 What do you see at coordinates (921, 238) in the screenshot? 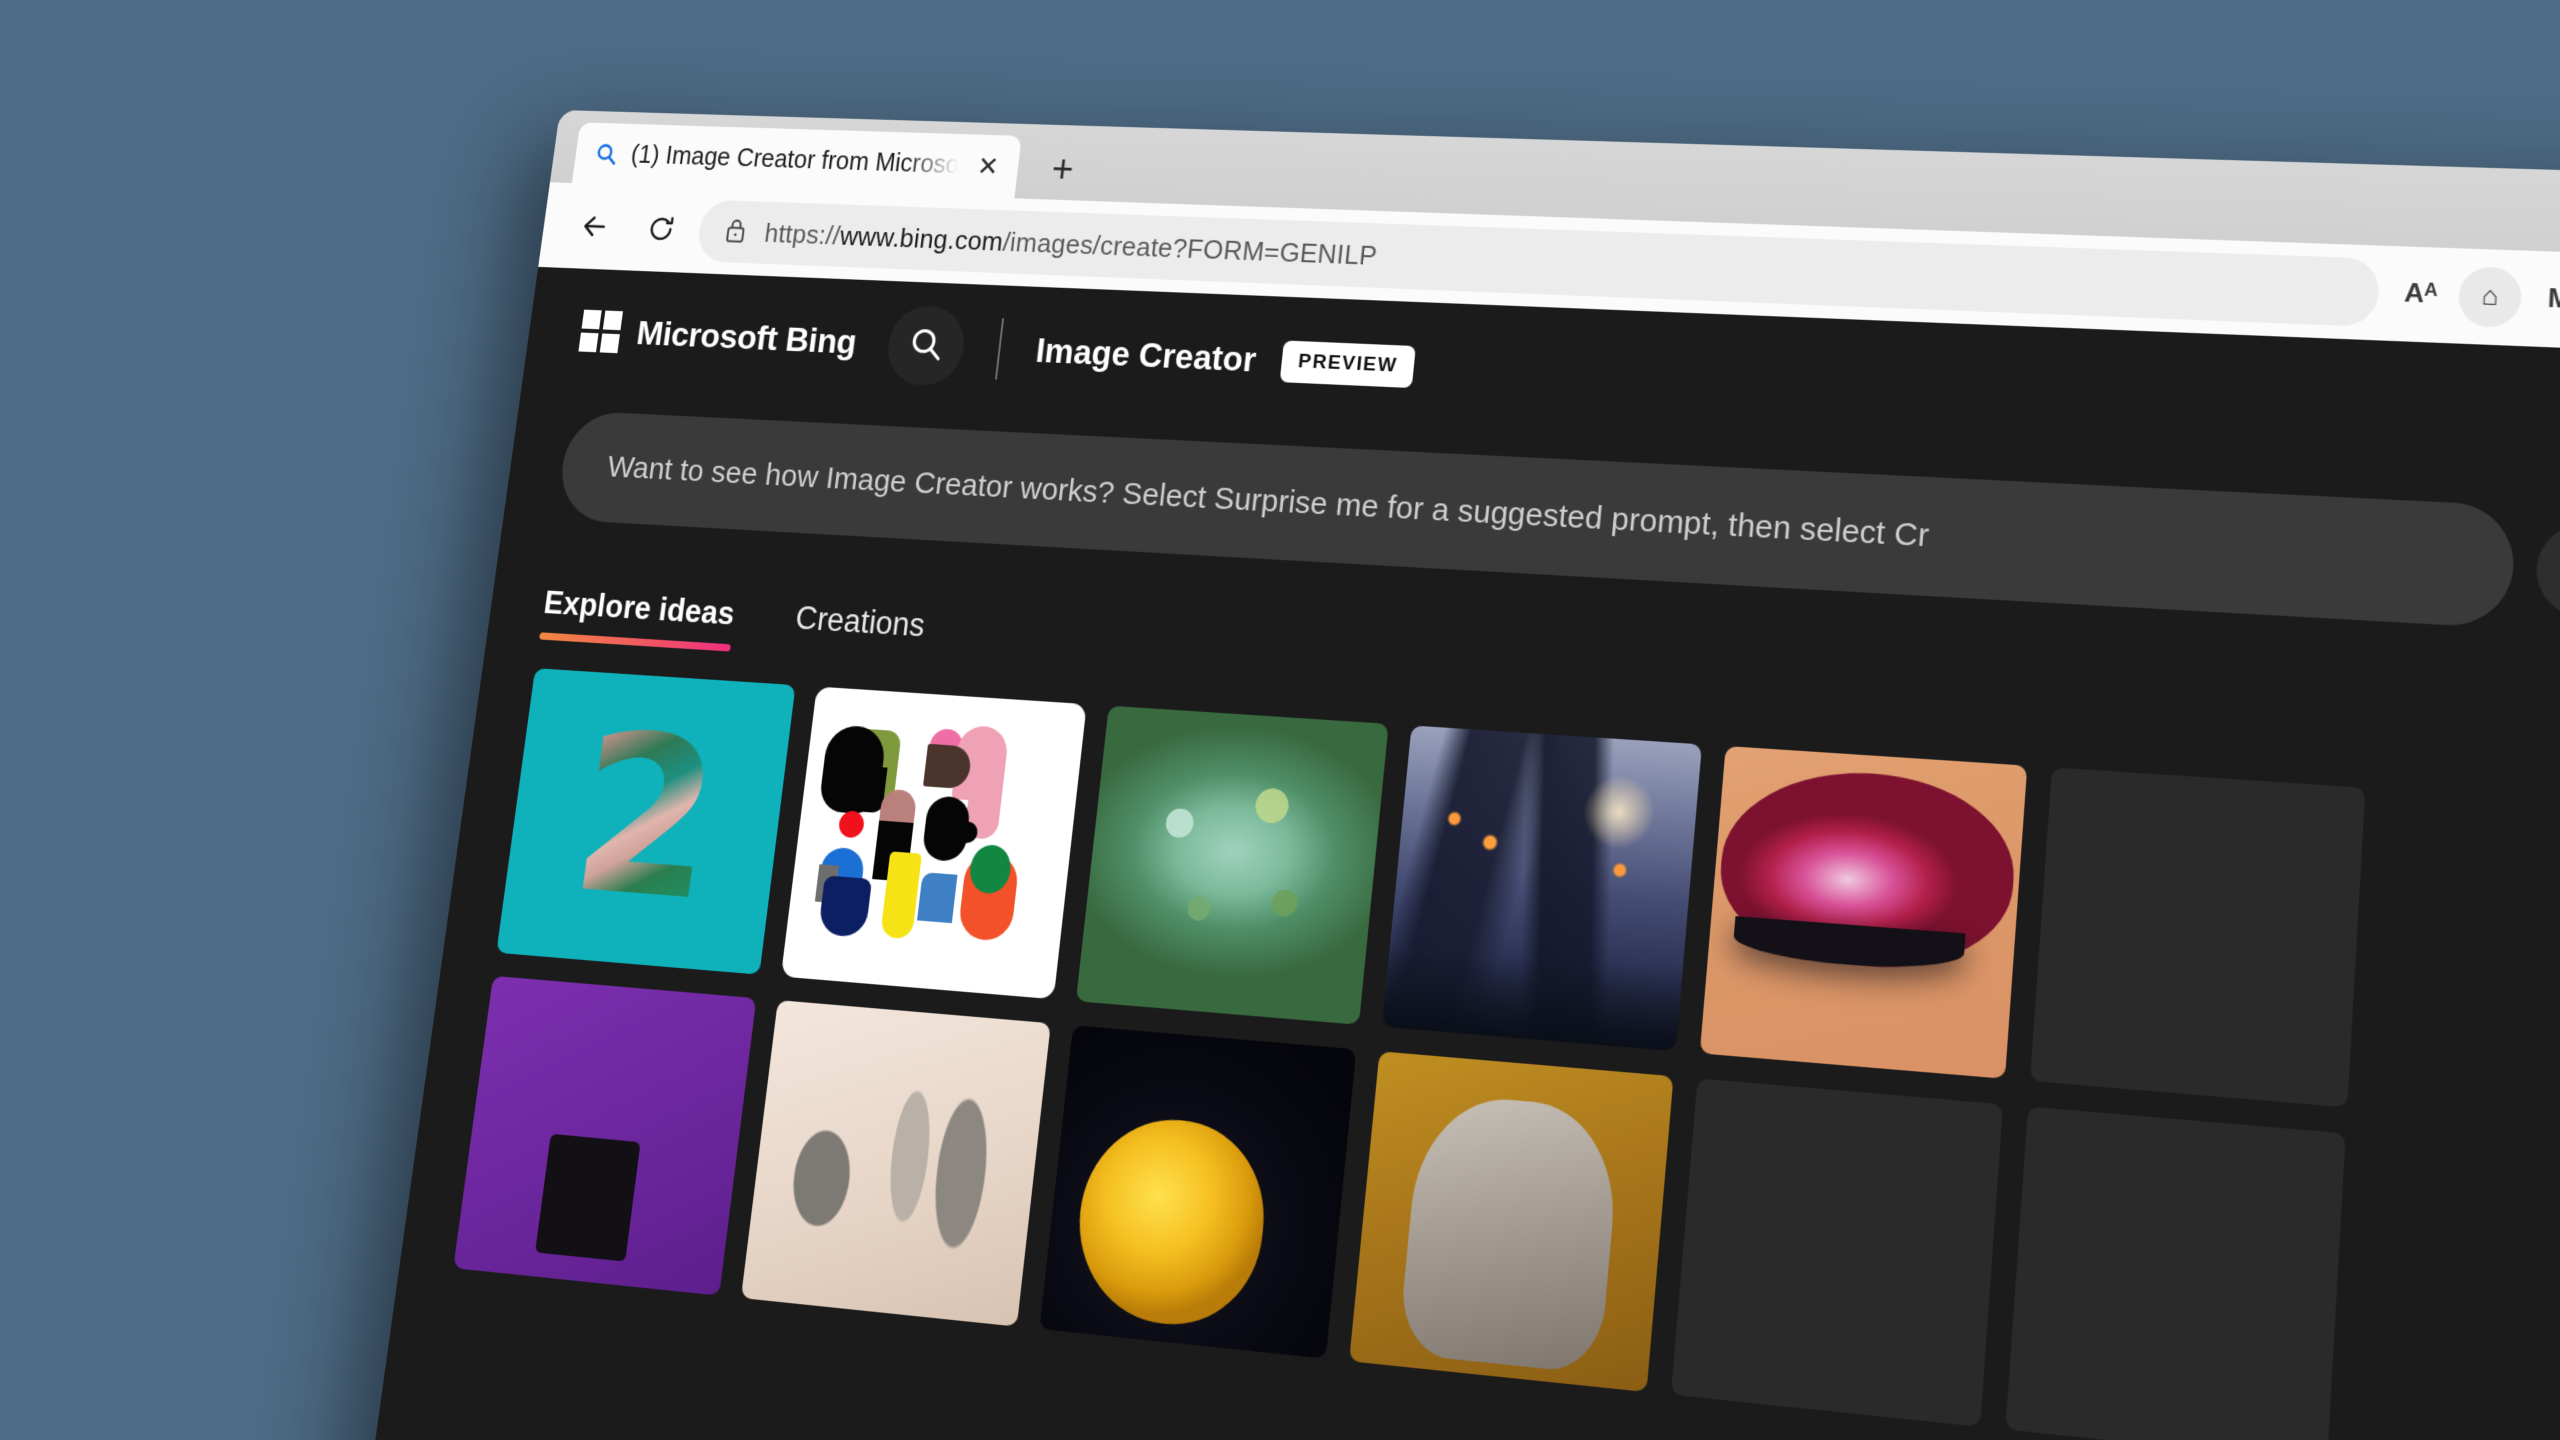
I see `url-host: www.bing.com` at bounding box center [921, 238].